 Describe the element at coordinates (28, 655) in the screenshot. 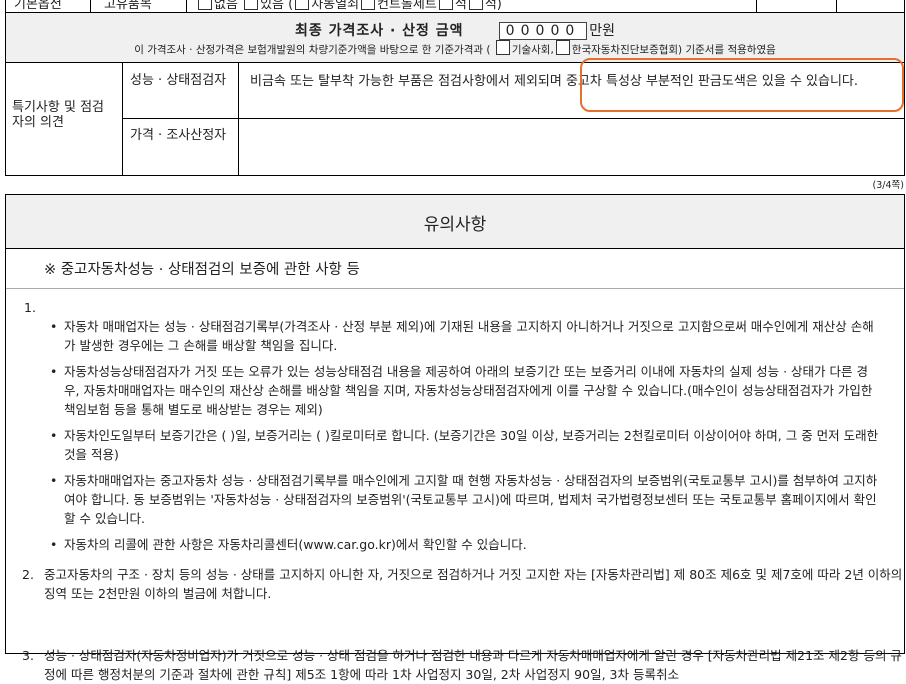

I see `notice-item3-number: 3.` at that location.